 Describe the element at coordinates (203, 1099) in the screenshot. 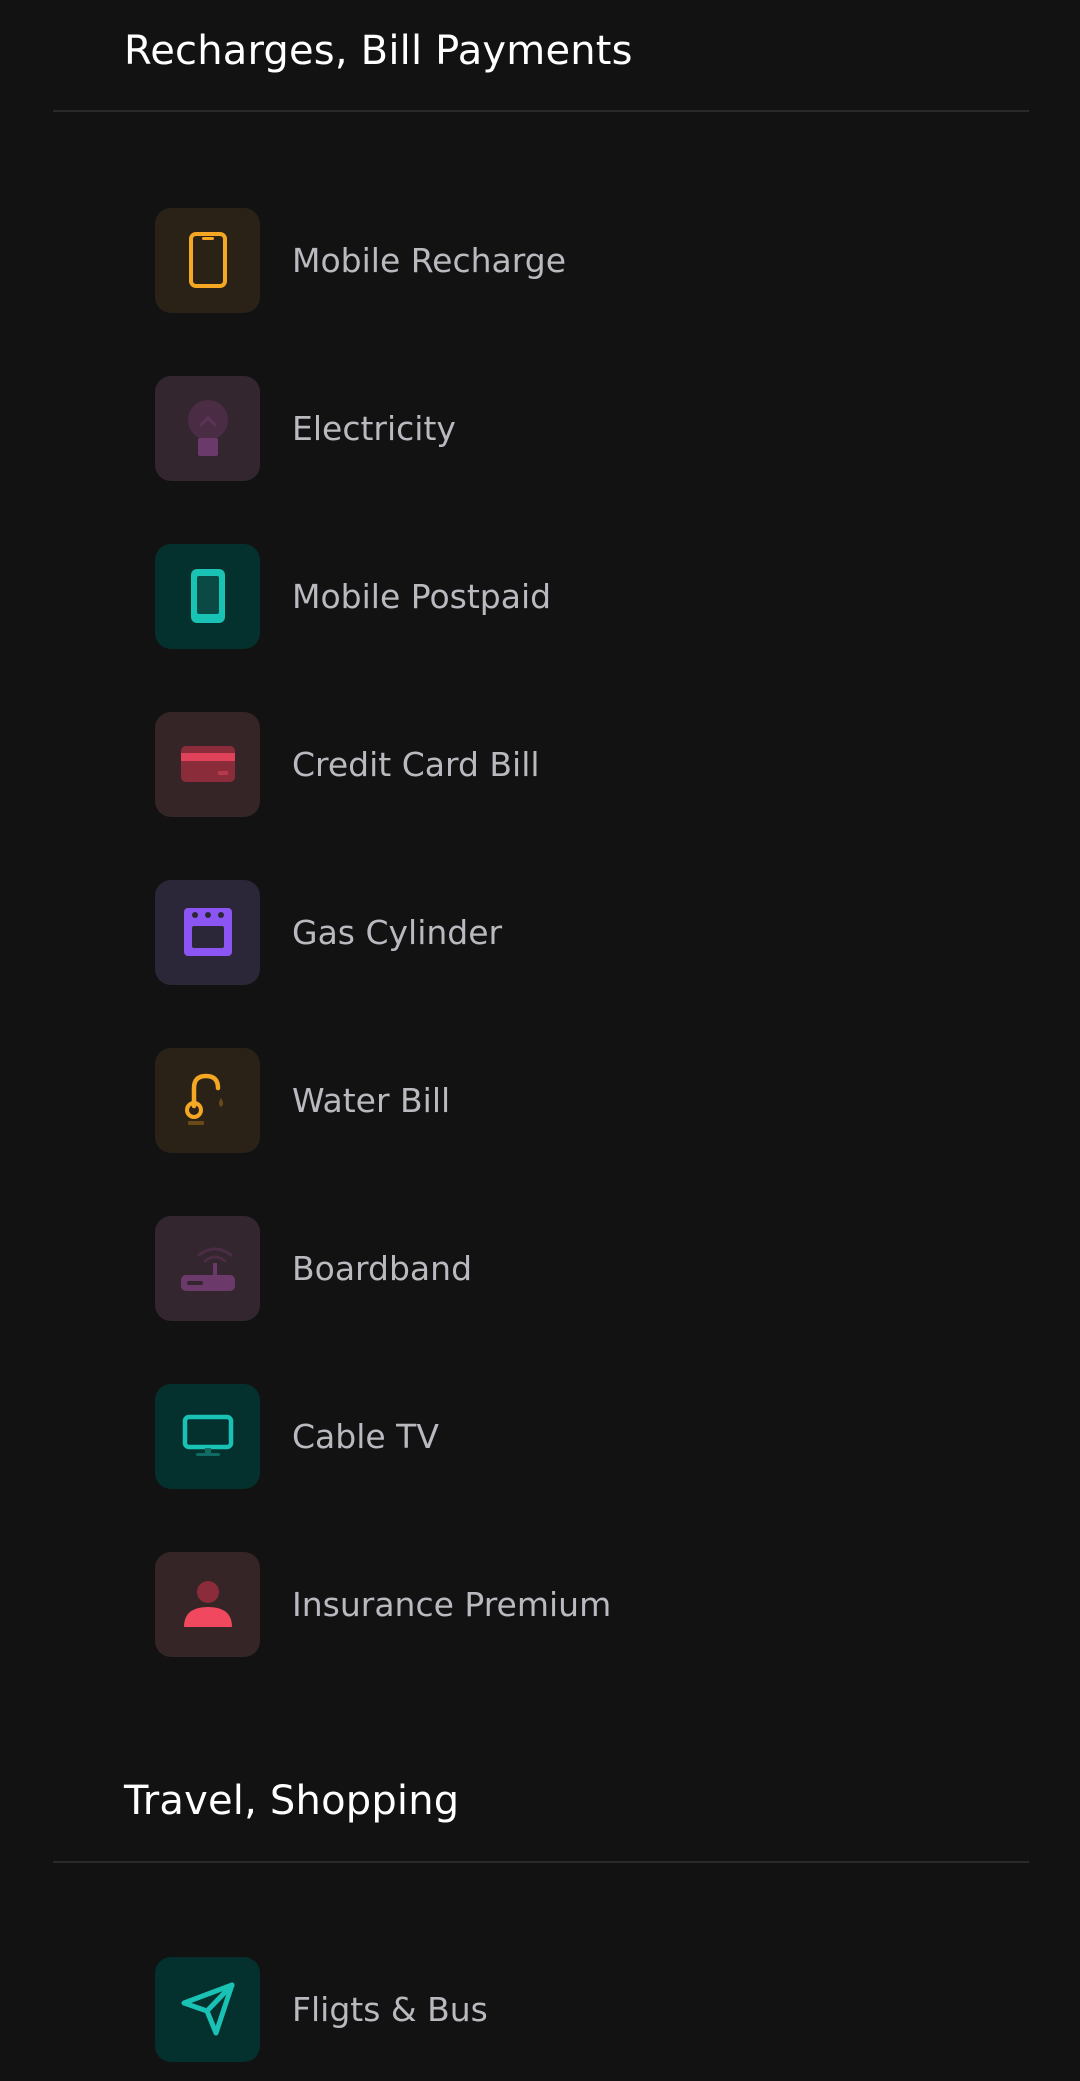

I see `faucet-icon` at that location.